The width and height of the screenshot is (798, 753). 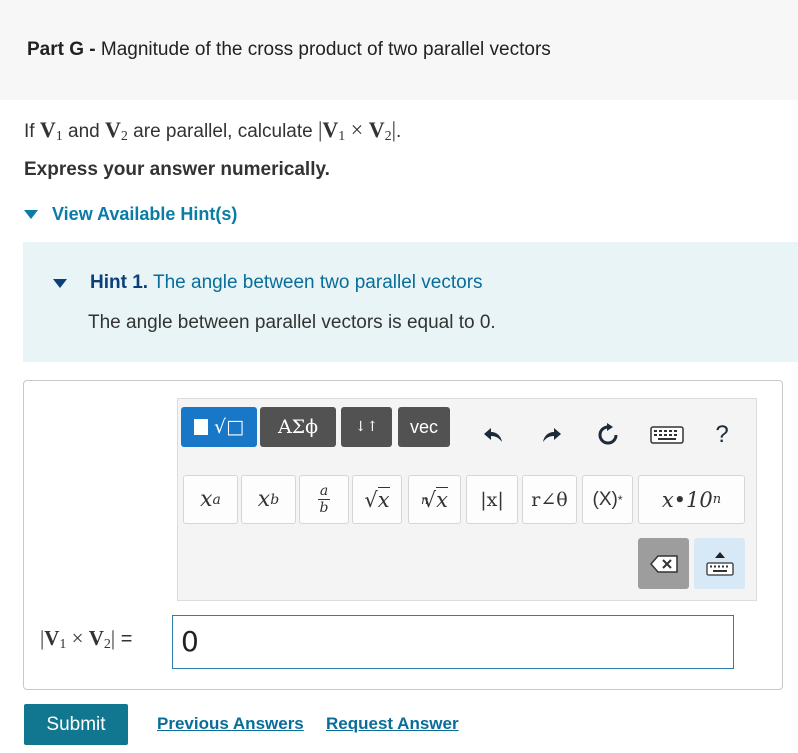 I want to click on answer-v2-sub: 2, so click(x=107, y=644).